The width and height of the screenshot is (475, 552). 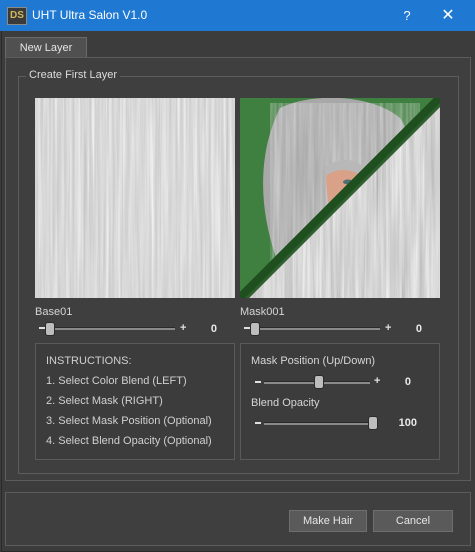 What do you see at coordinates (448, 16) in the screenshot?
I see `close-button: ✕` at bounding box center [448, 16].